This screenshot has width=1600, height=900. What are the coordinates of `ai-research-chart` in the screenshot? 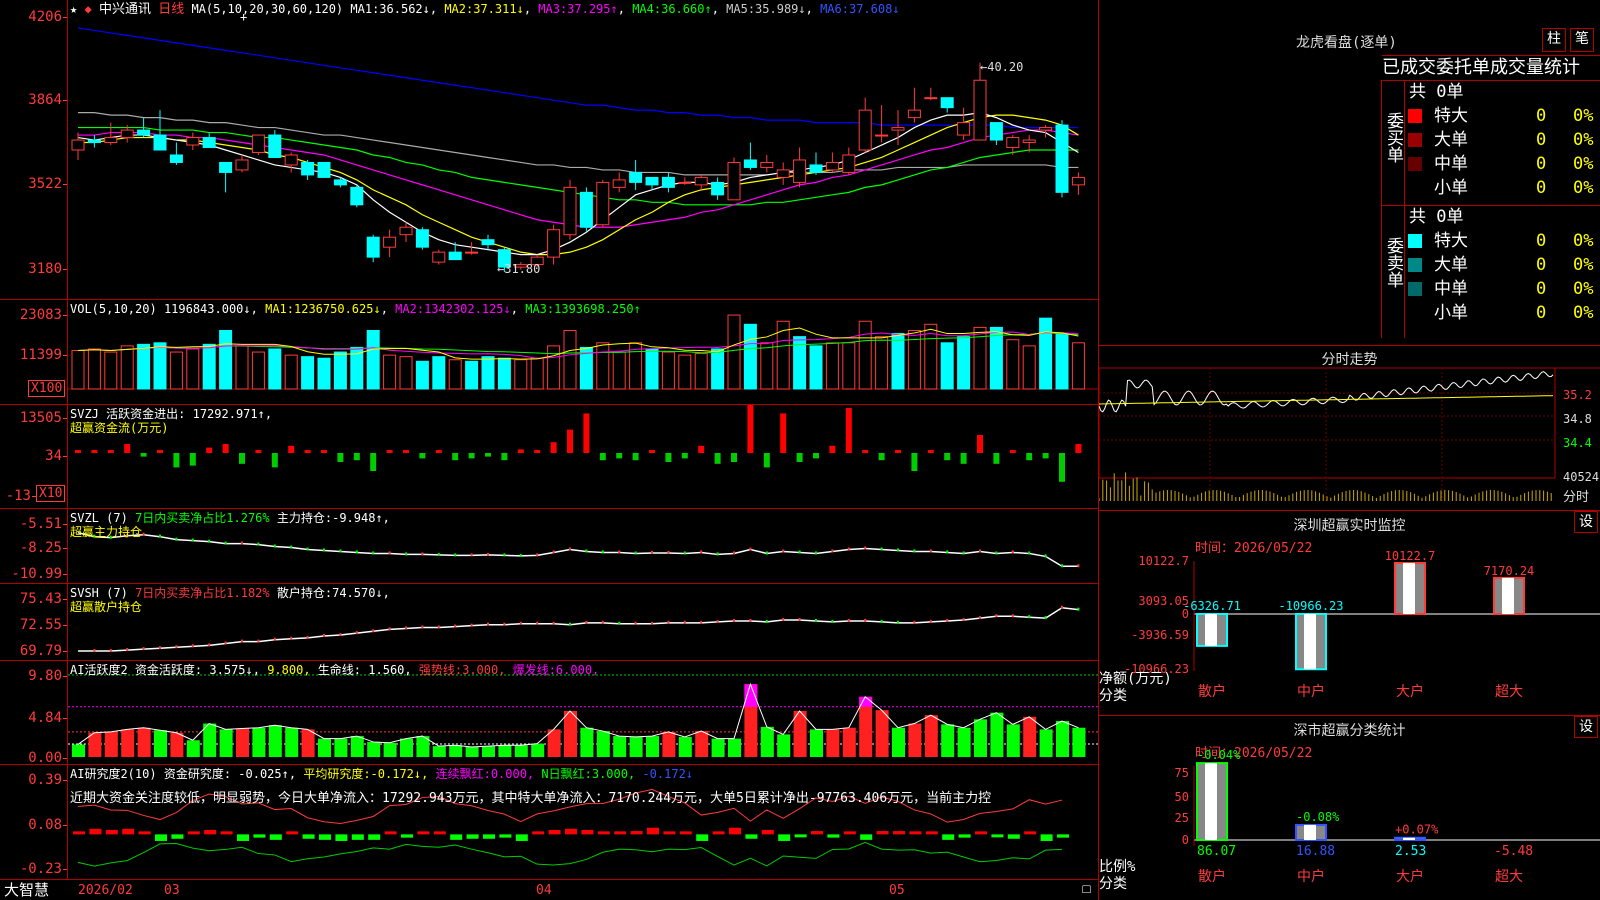 It's located at (549, 822).